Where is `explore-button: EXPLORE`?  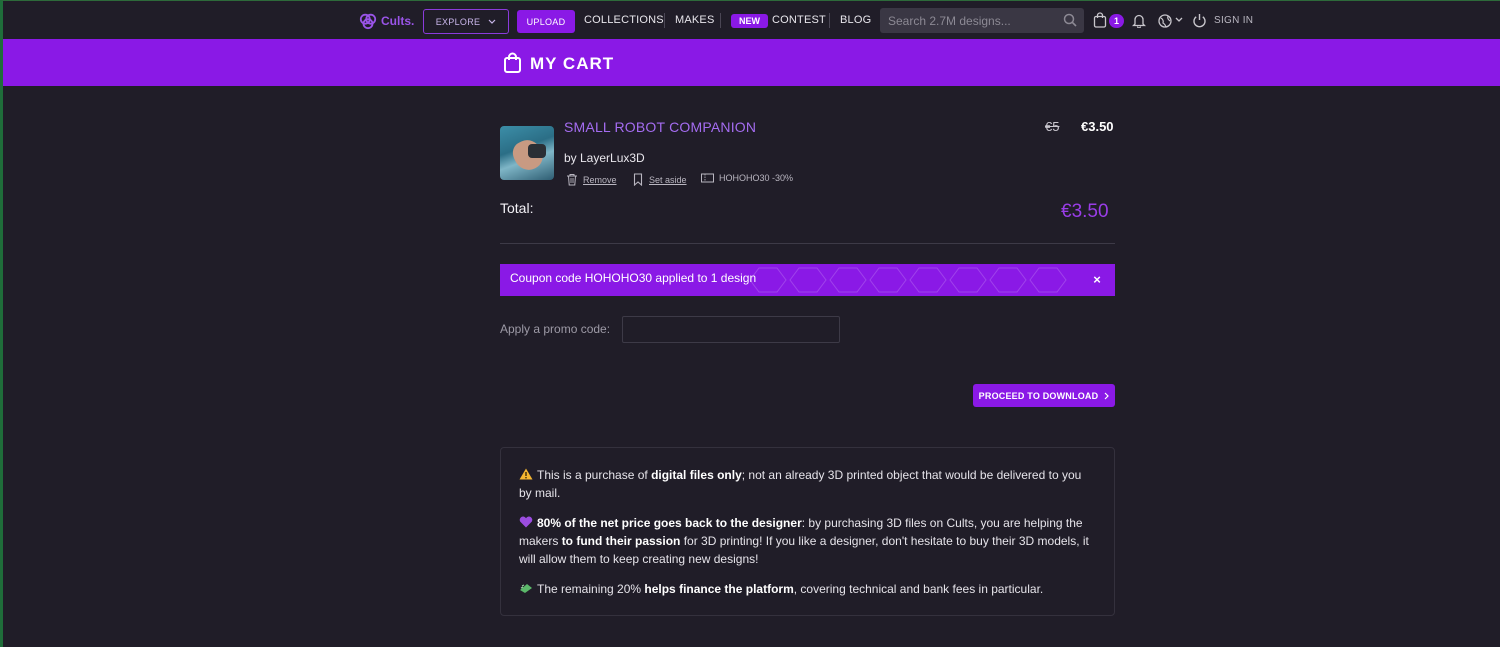 explore-button: EXPLORE is located at coordinates (466, 21).